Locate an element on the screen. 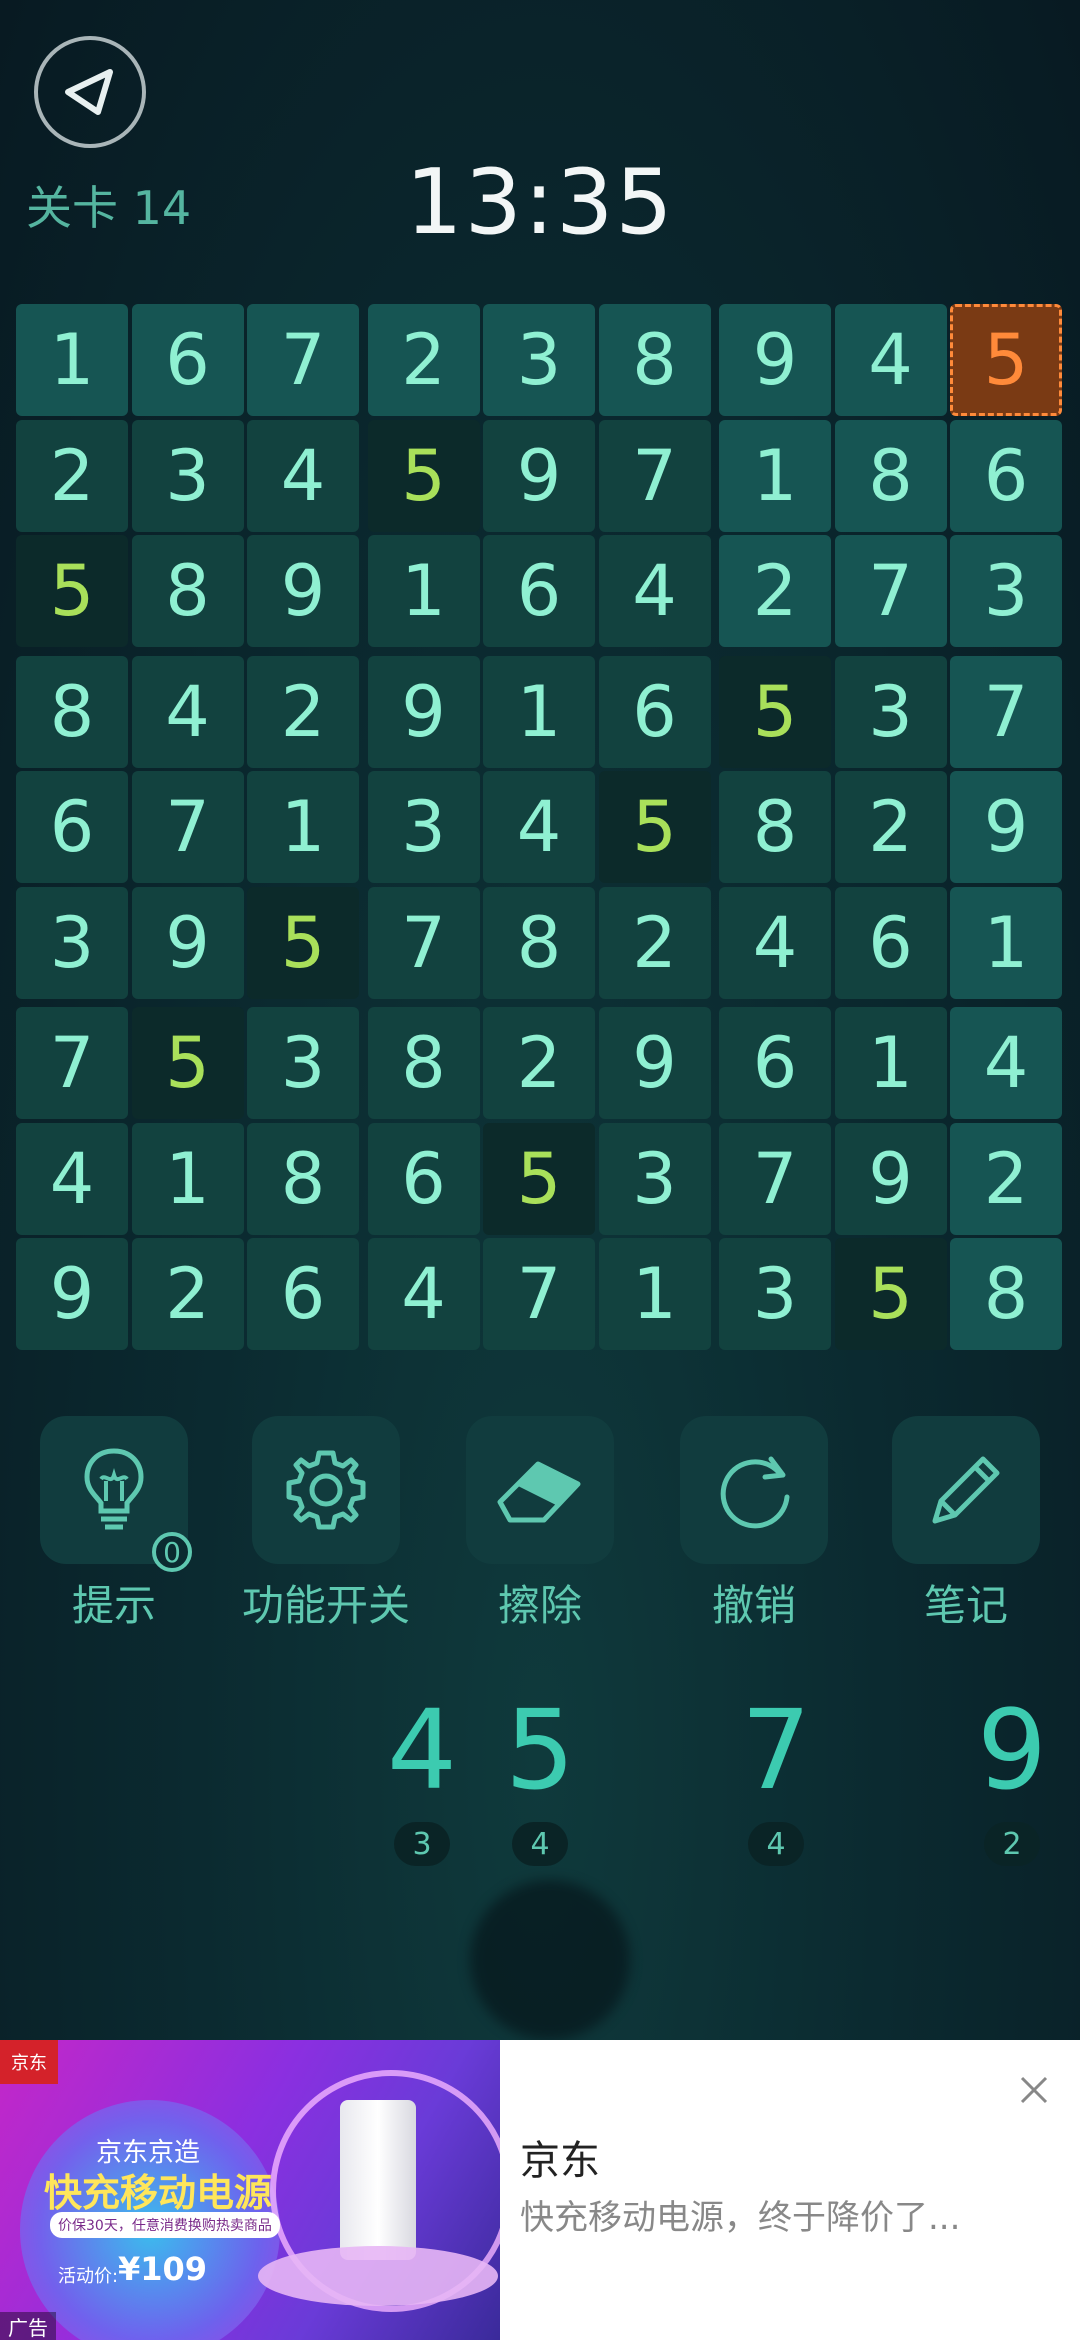  notes-tool: 笔记 is located at coordinates (966, 1524).